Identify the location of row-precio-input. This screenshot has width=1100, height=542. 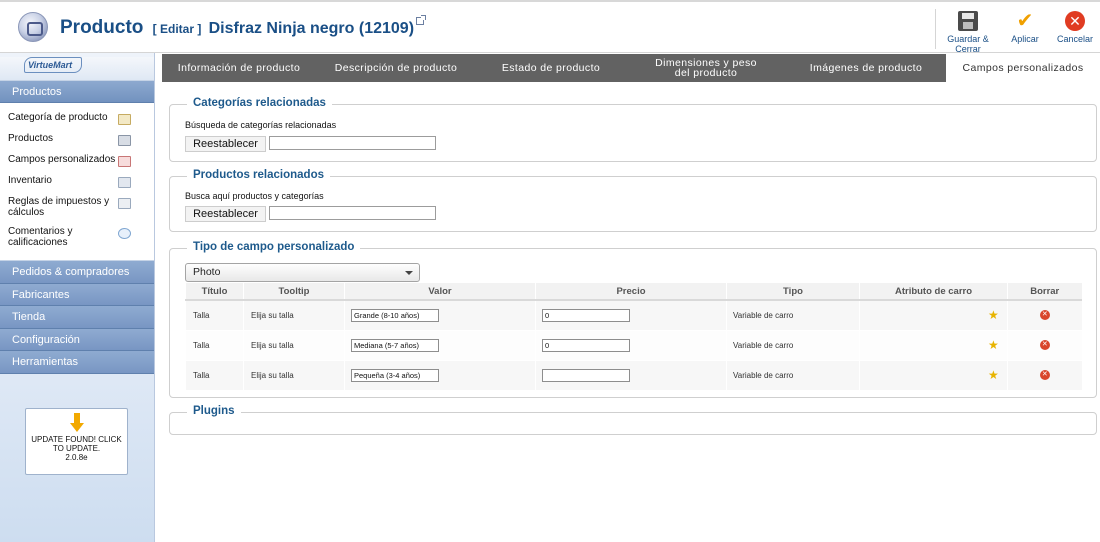
(586, 375).